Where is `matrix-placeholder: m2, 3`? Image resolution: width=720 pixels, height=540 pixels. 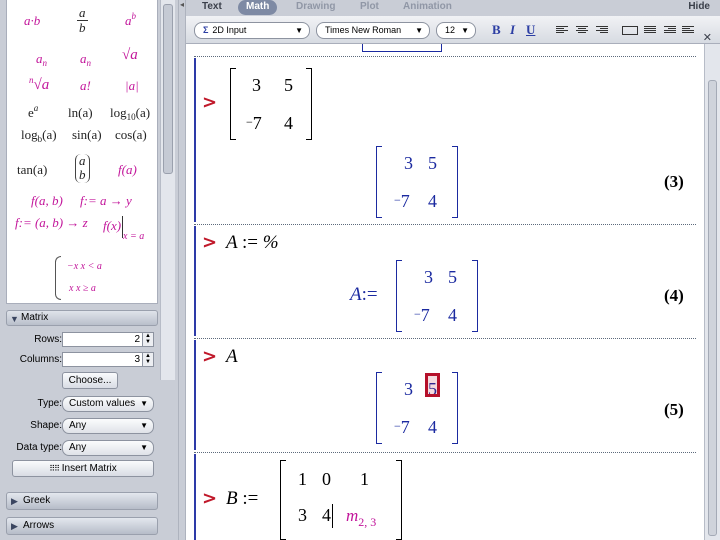
matrix-placeholder: m2, 3 is located at coordinates (361, 518).